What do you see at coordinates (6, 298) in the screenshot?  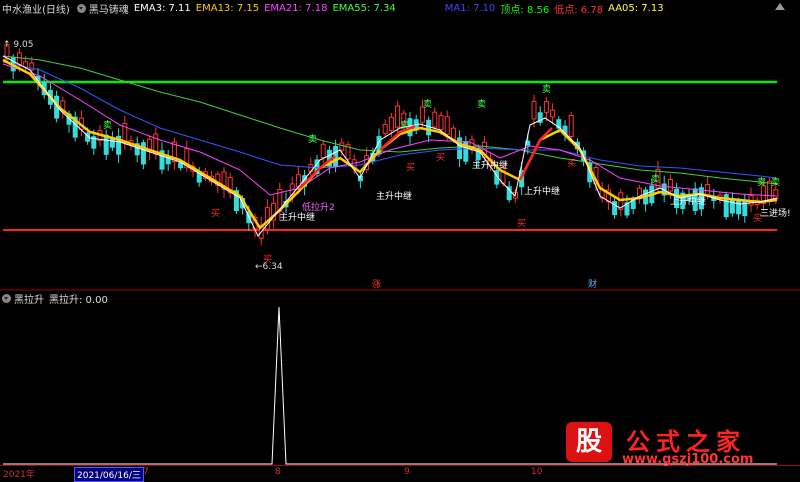 I see `settings-circle-icon` at bounding box center [6, 298].